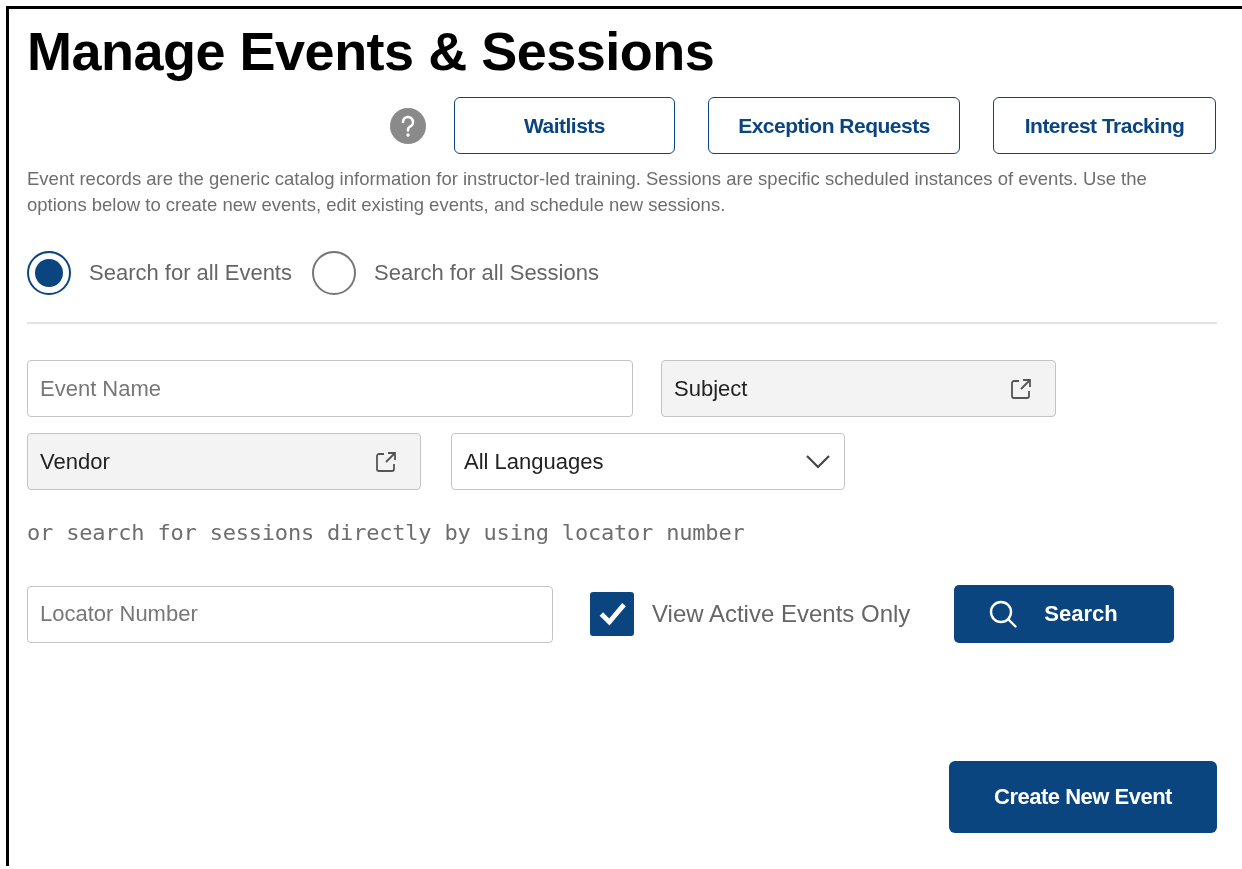 This screenshot has height=869, width=1242. What do you see at coordinates (612, 614) in the screenshot?
I see `checkbox` at bounding box center [612, 614].